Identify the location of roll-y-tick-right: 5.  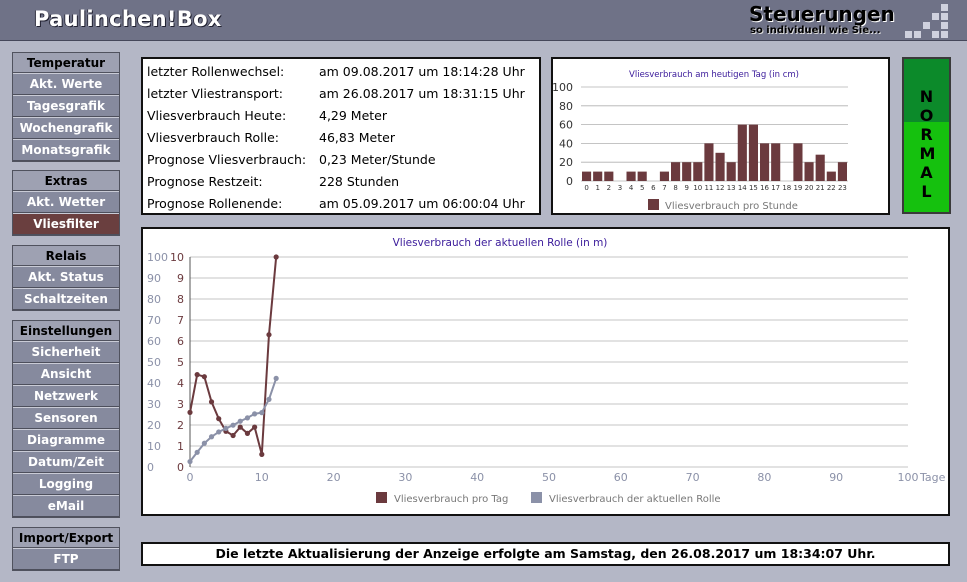
(180, 362).